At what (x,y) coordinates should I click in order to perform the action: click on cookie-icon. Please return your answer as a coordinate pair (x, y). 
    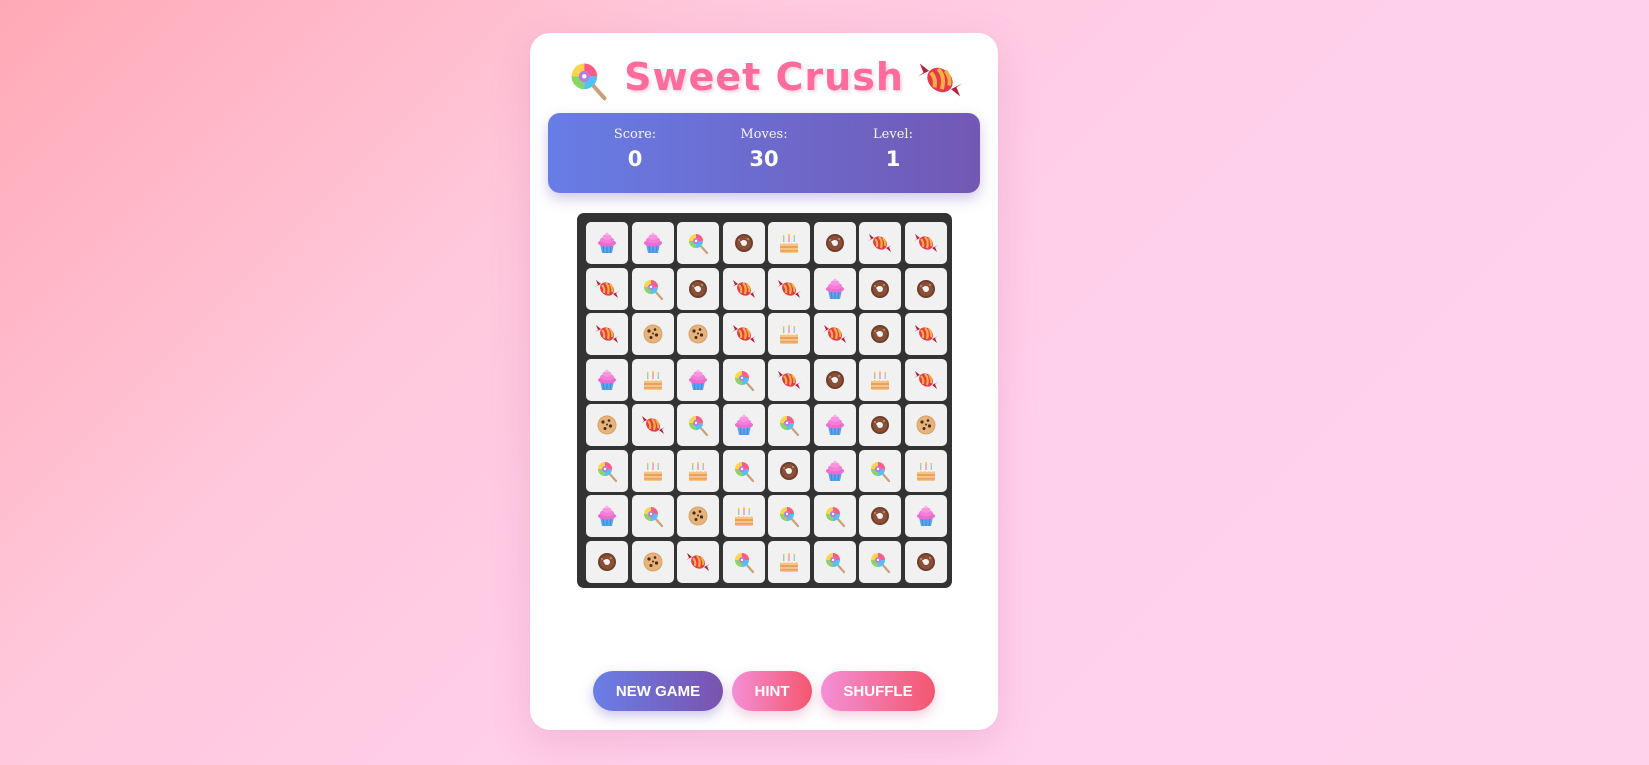
    Looking at the image, I should click on (925, 425).